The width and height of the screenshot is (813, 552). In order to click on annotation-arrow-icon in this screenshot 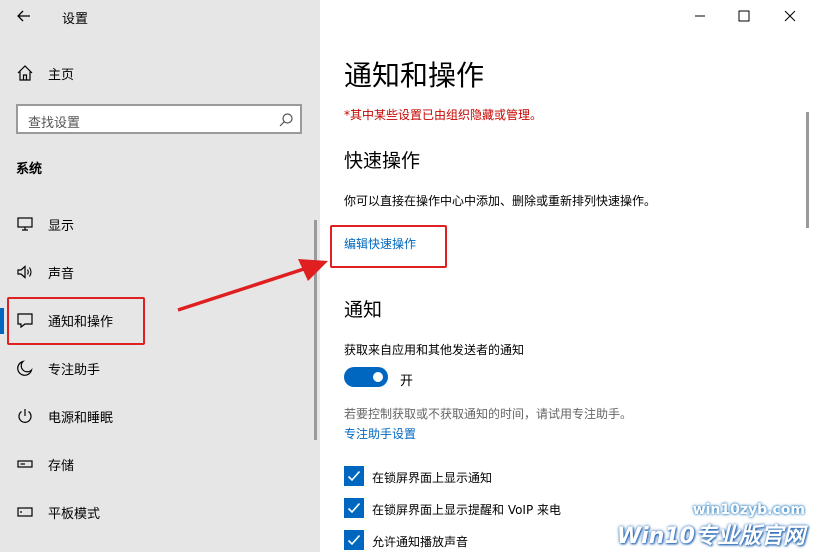, I will do `click(252, 285)`.